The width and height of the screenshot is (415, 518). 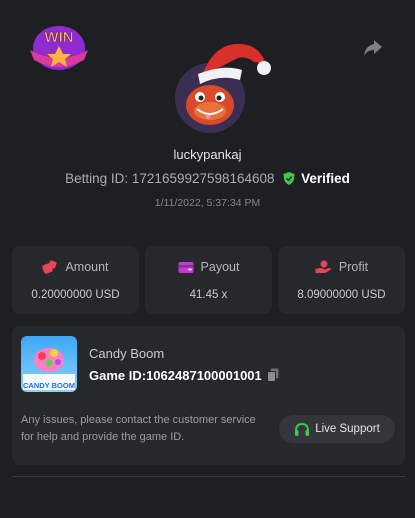 What do you see at coordinates (220, 267) in the screenshot?
I see `stat-label: Payout` at bounding box center [220, 267].